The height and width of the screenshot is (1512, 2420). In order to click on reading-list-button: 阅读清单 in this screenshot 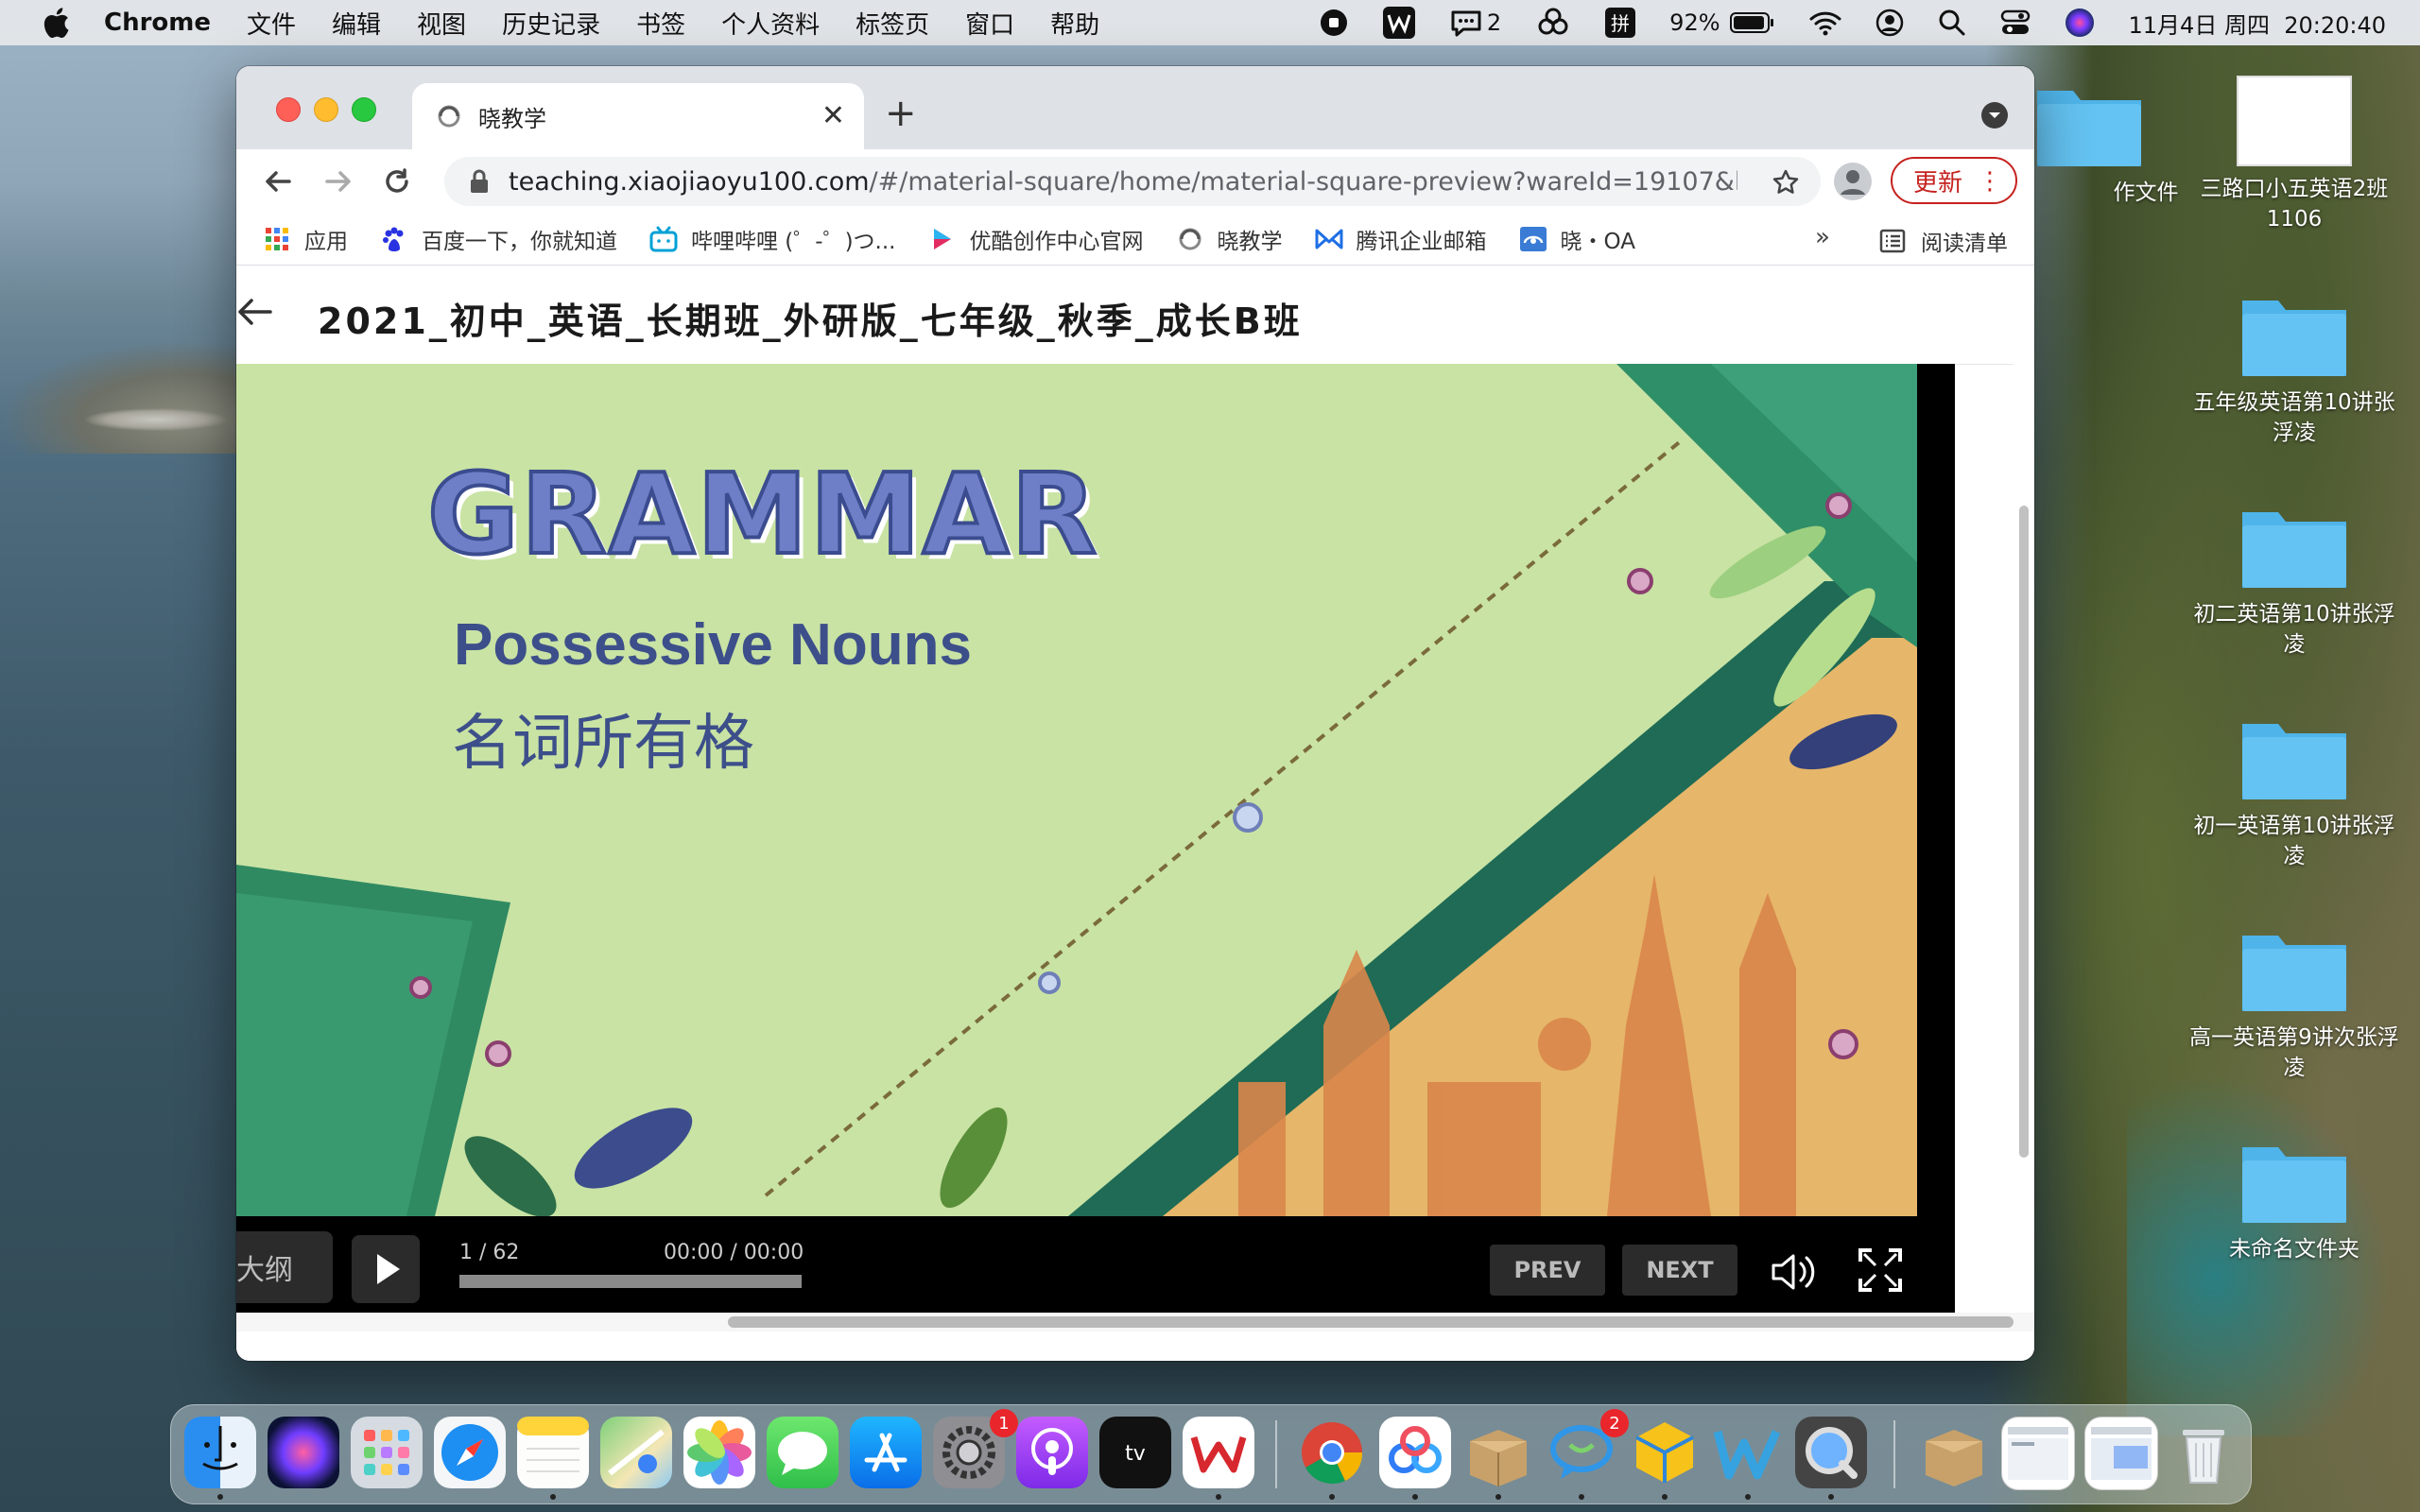, I will do `click(1943, 241)`.